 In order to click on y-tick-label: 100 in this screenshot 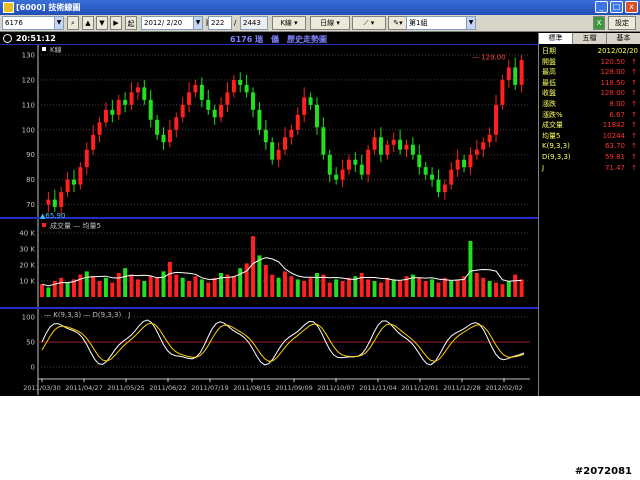, I will do `click(28, 130)`.